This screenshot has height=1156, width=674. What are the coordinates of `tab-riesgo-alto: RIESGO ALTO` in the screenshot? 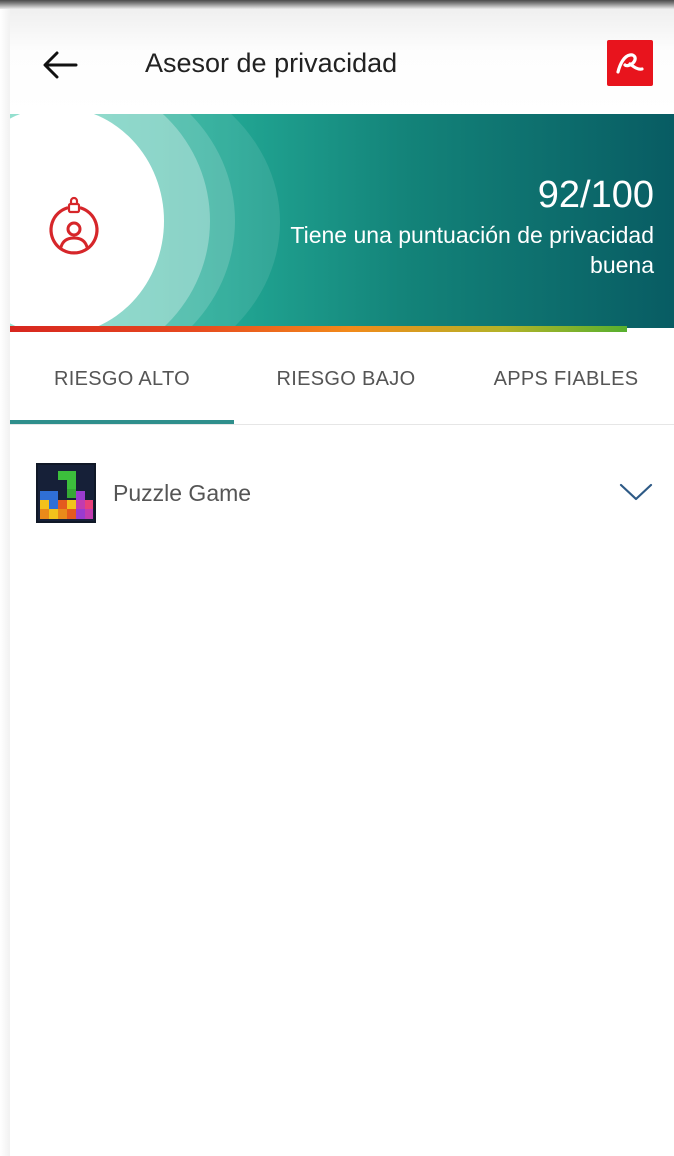 It's located at (122, 379).